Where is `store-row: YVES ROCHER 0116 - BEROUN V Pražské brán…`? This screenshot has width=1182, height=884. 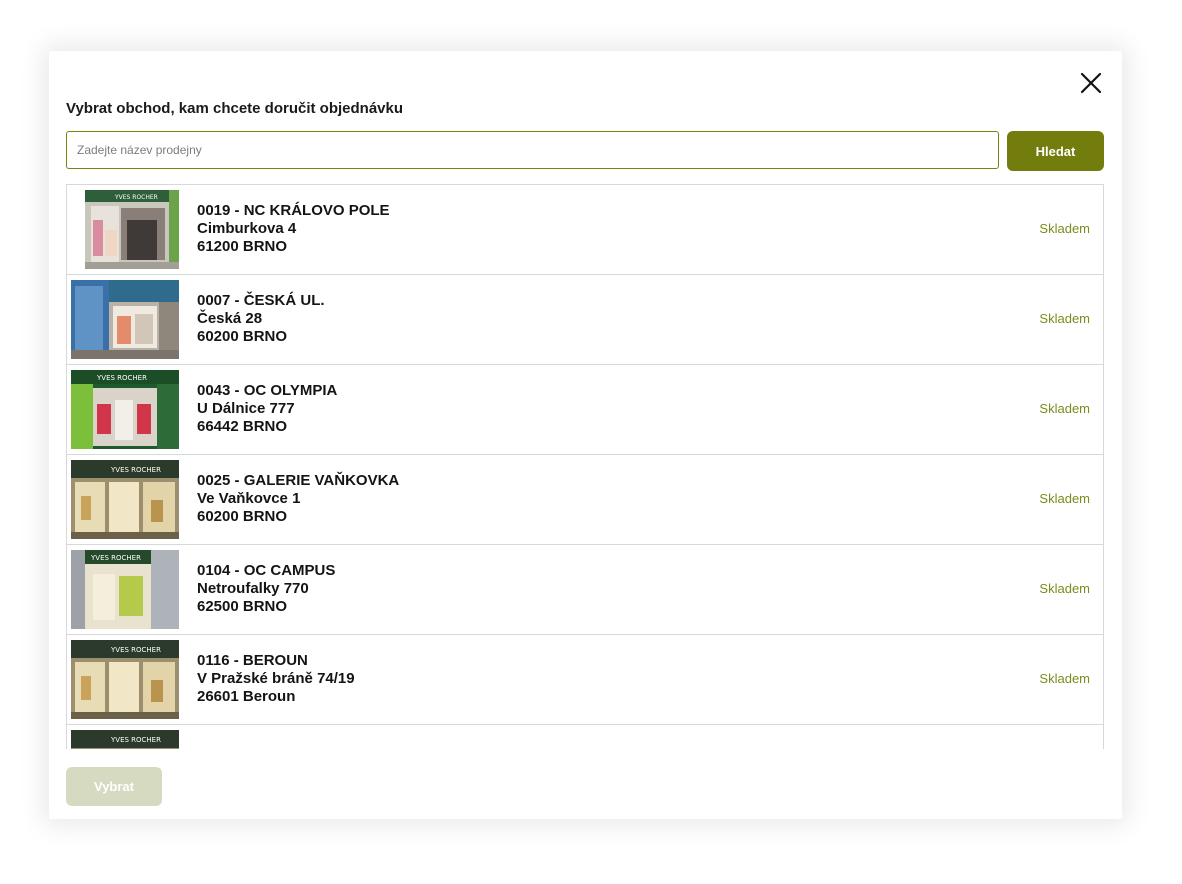
store-row: YVES ROCHER 0116 - BEROUN V Pražské brán… is located at coordinates (585, 679).